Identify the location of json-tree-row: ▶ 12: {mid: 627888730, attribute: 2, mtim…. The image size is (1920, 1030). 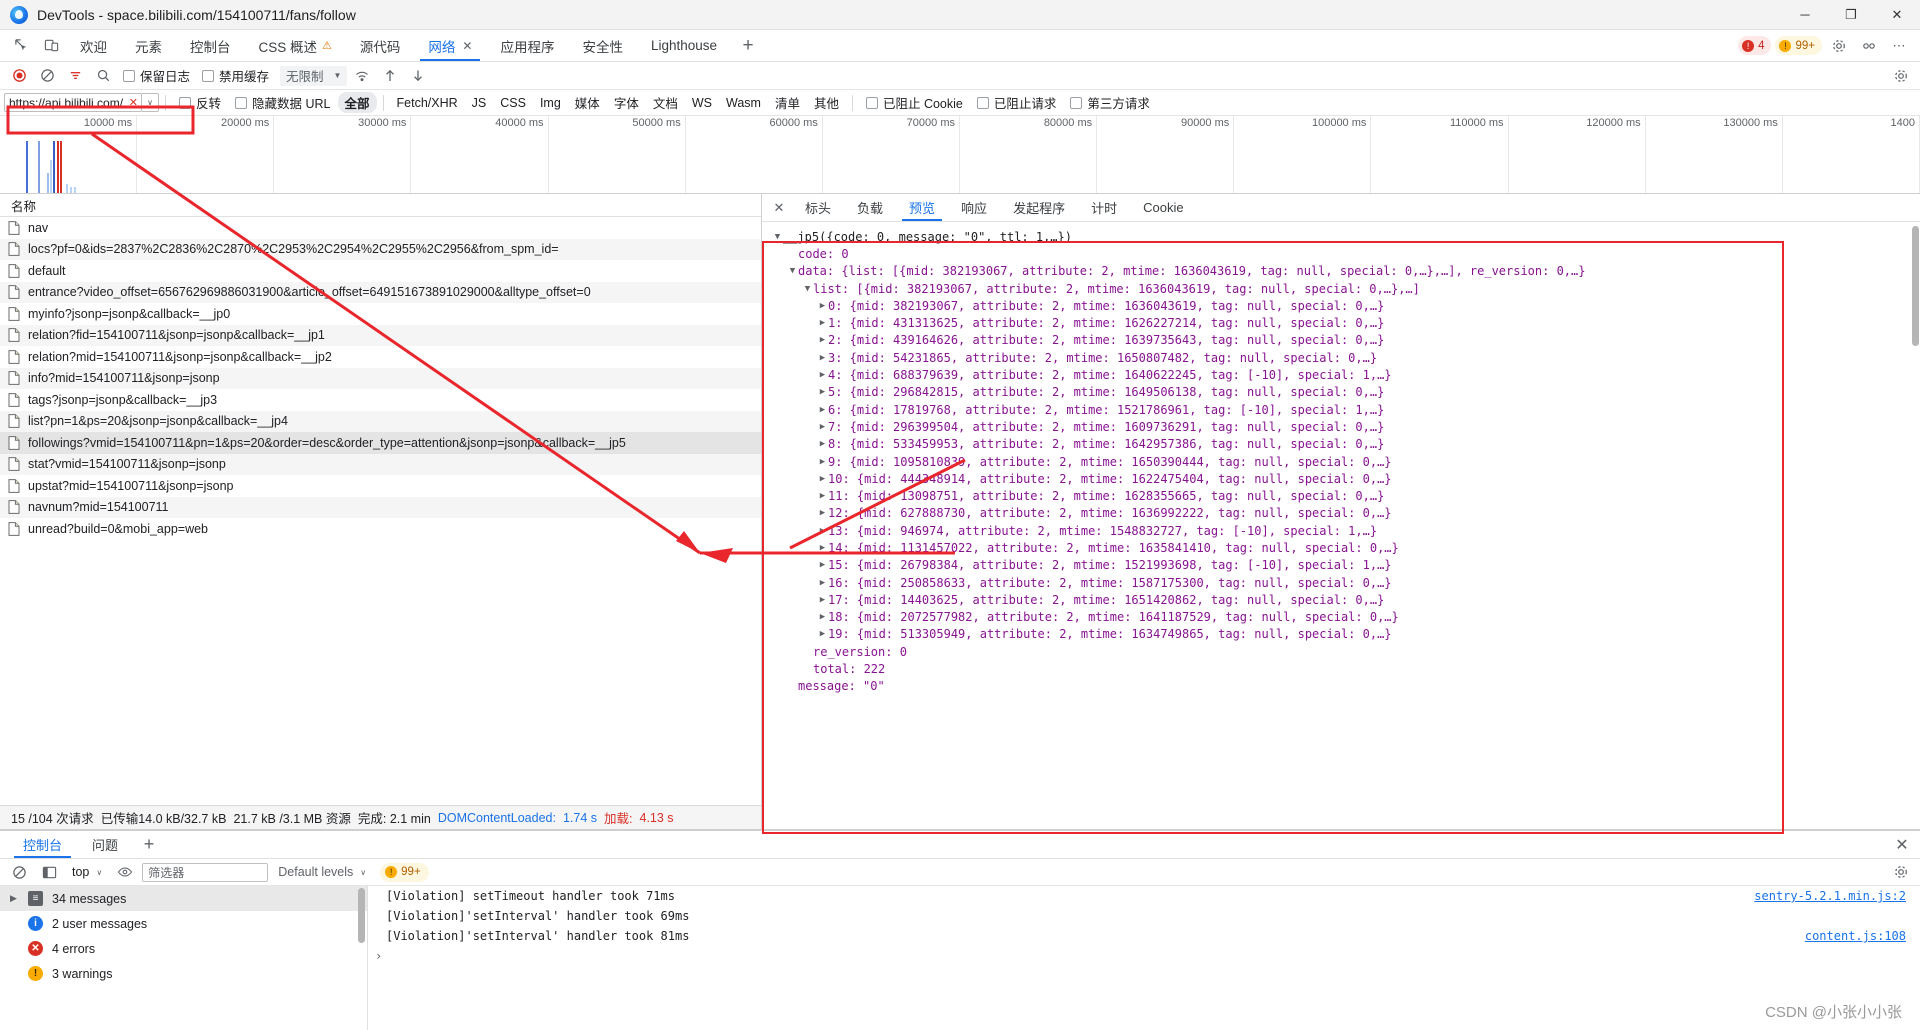
(1341, 513).